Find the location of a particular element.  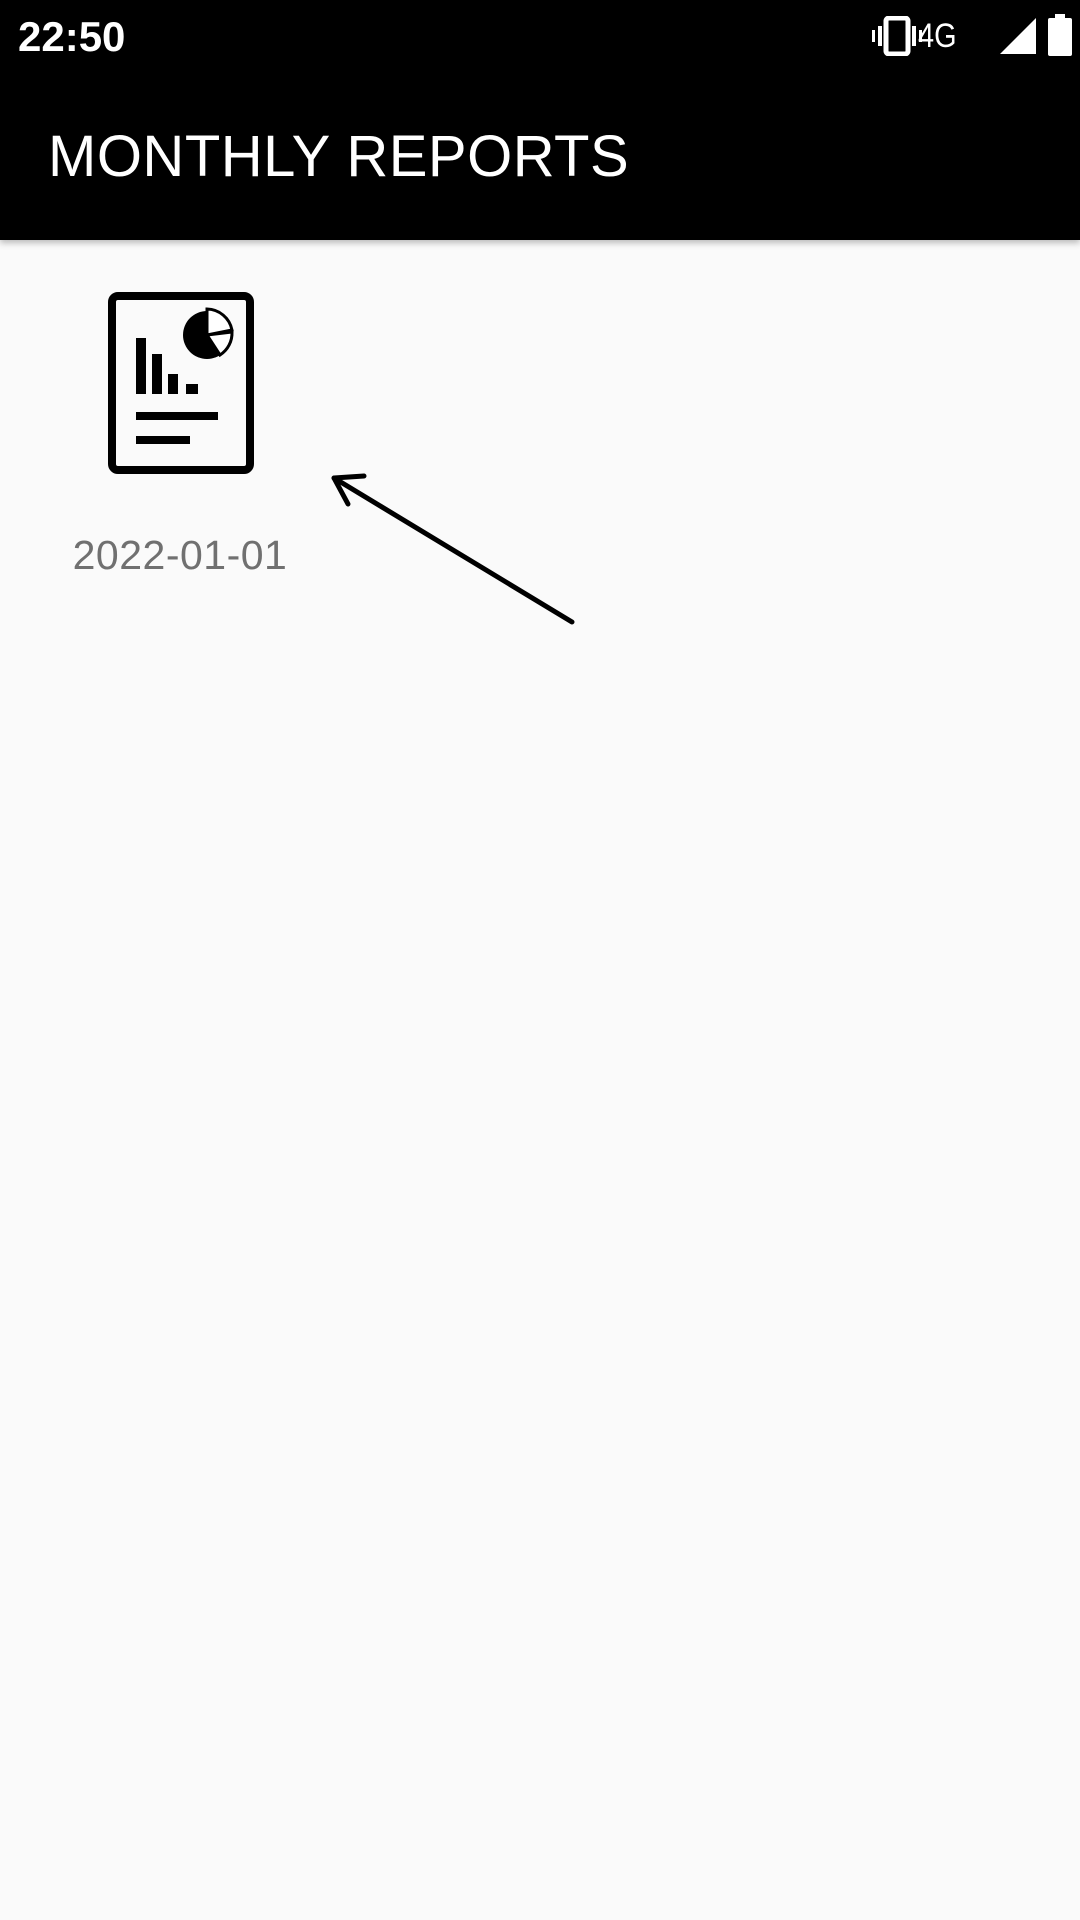

app-bar: MONTHLY REPORTS is located at coordinates (540, 157).